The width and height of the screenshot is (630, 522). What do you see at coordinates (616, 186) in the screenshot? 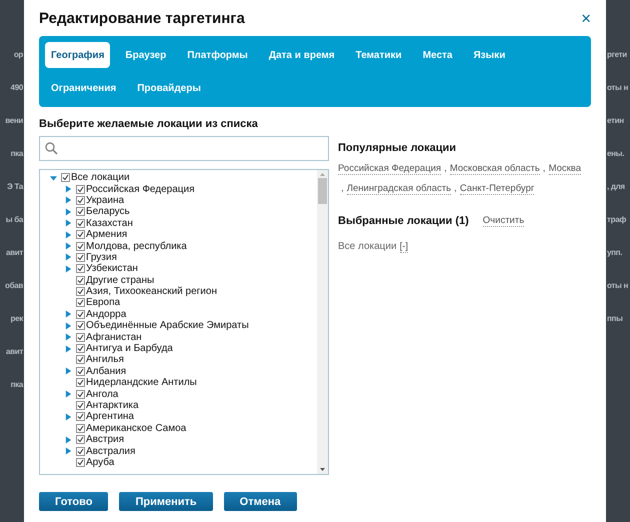
I see `background-text: , для` at bounding box center [616, 186].